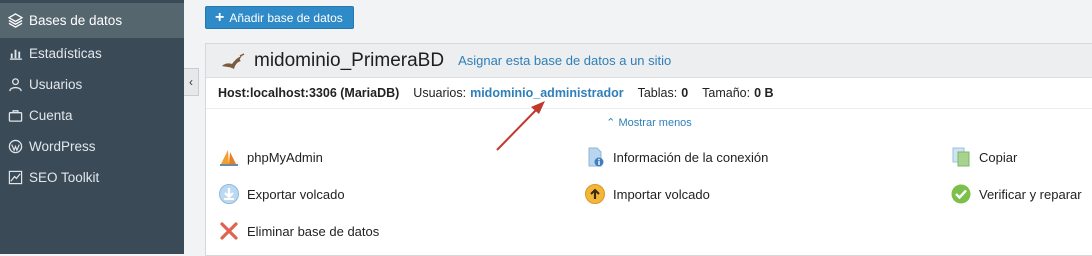 This screenshot has width=1092, height=256. Describe the element at coordinates (564, 60) in the screenshot. I see `assign-site-link: Asignar esta base de datos a un sitio` at that location.